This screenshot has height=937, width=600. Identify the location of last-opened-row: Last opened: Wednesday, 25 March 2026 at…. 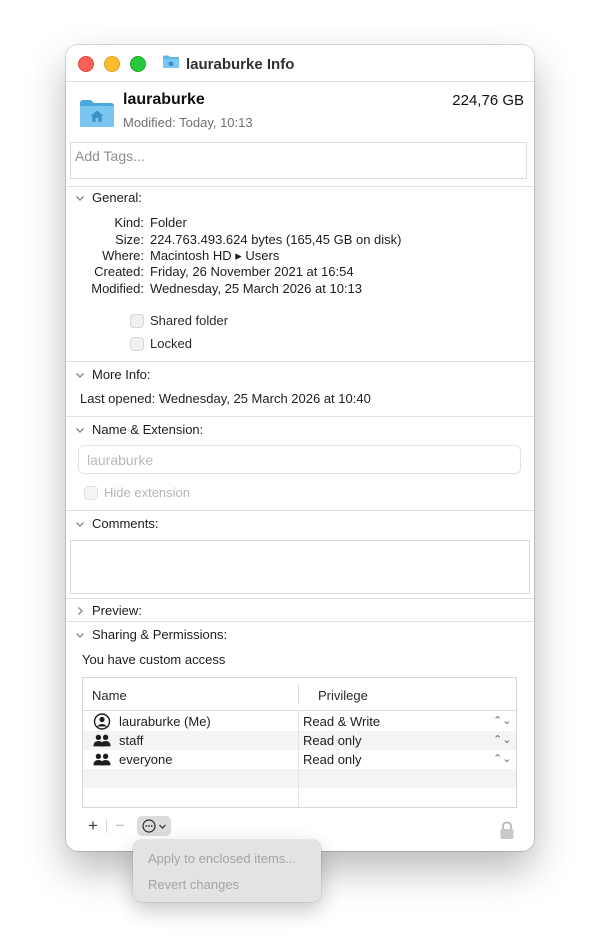
(225, 398).